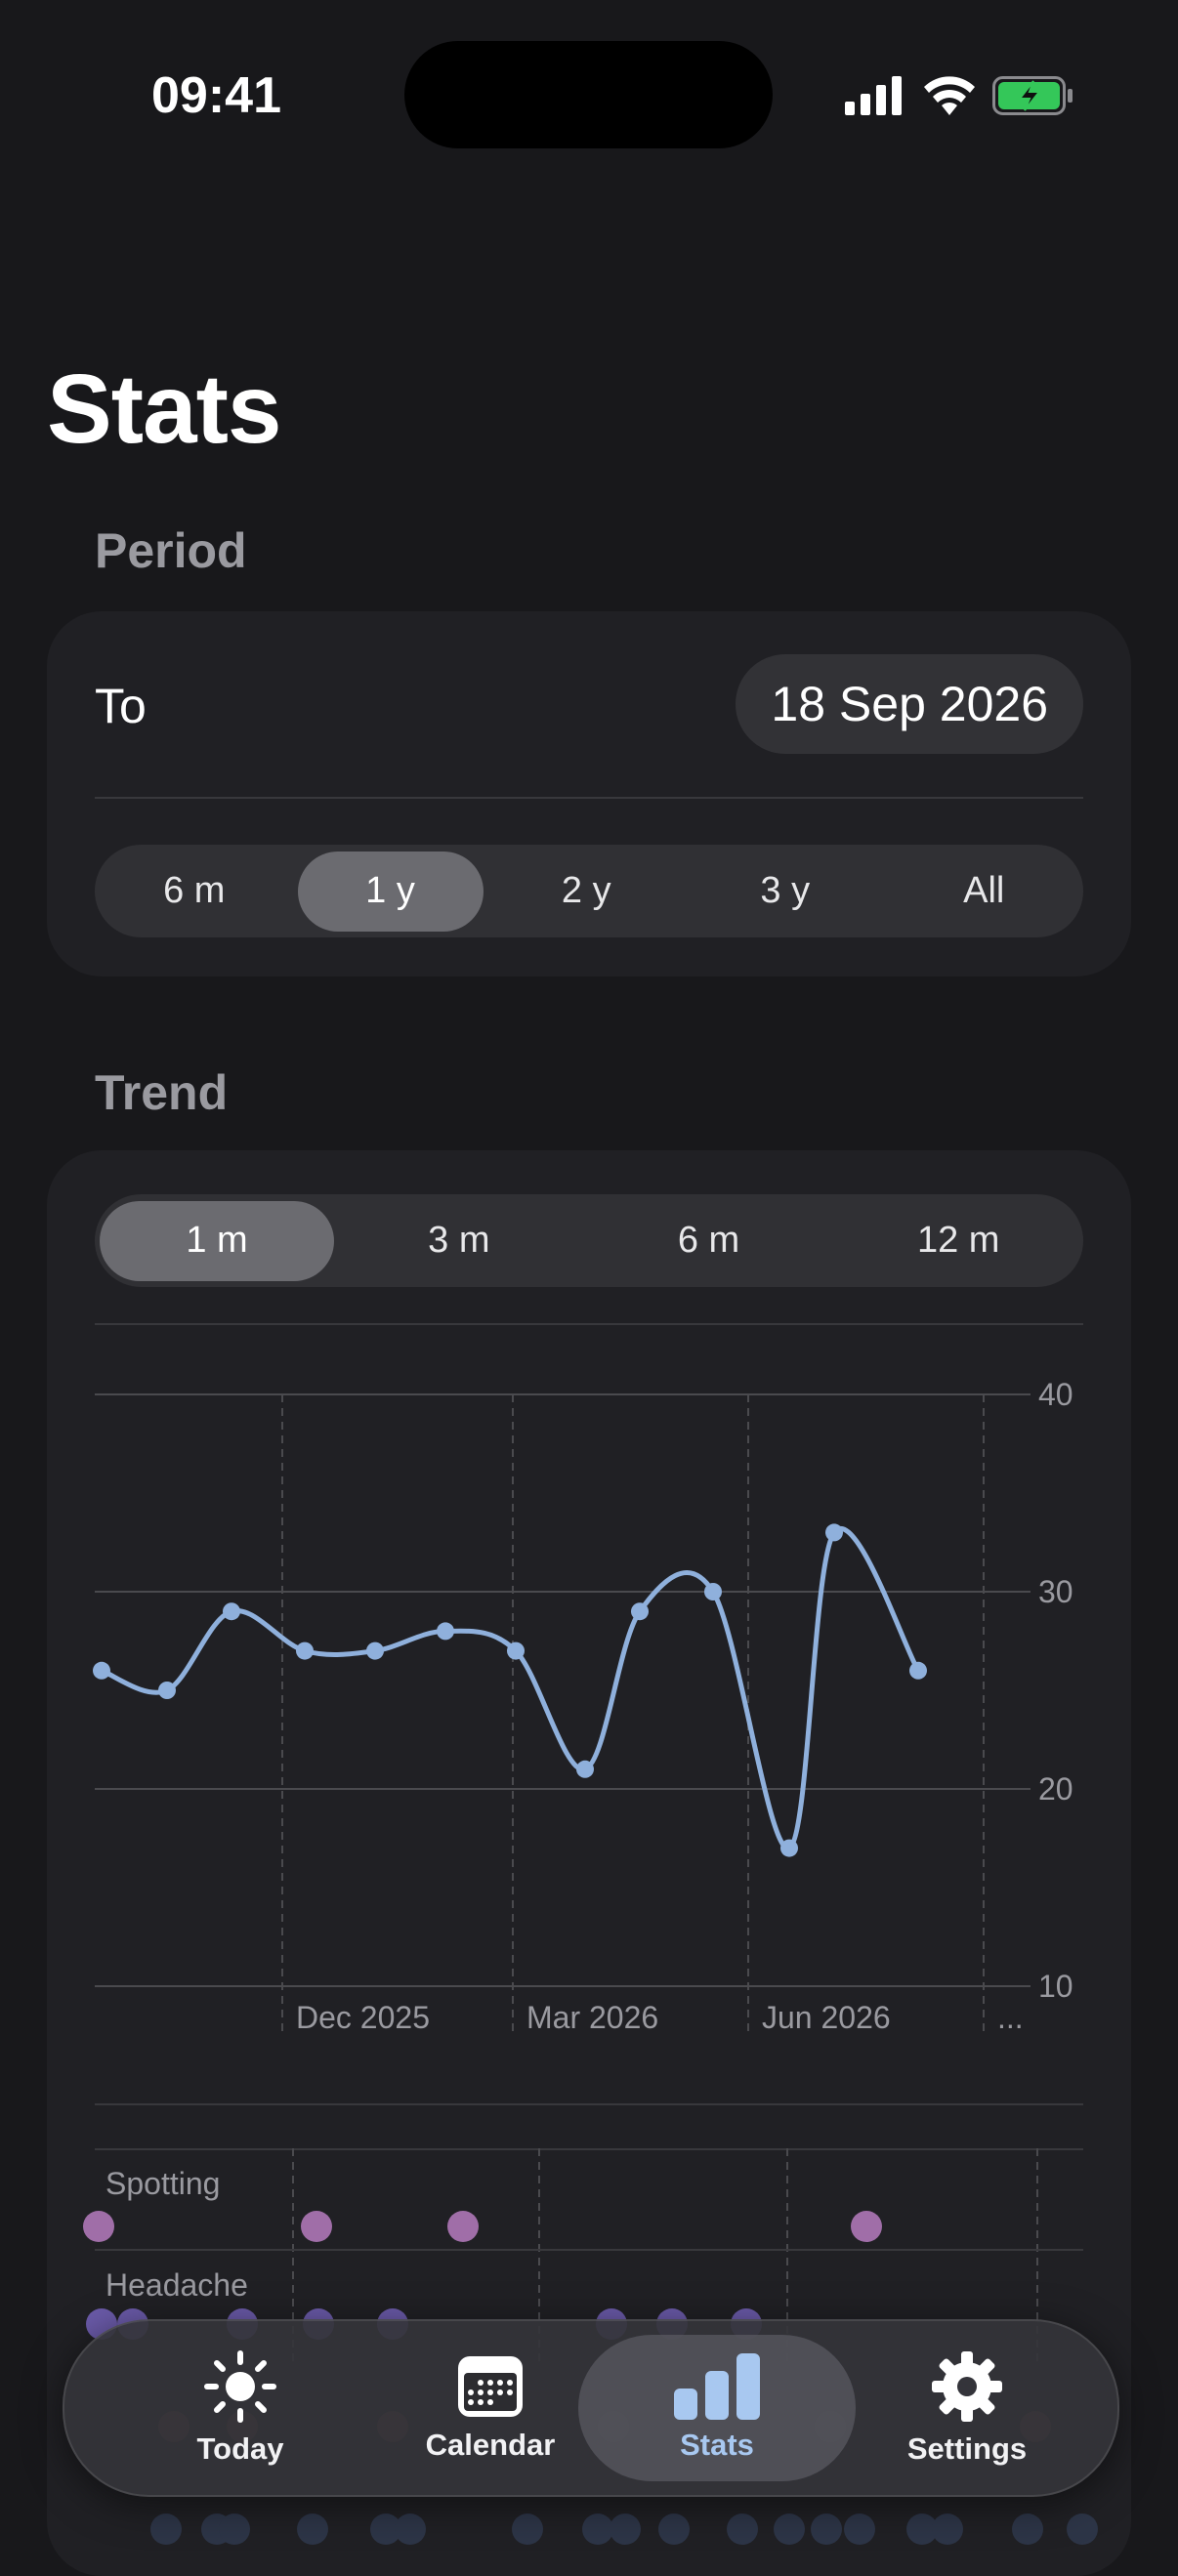 This screenshot has height=2576, width=1178. What do you see at coordinates (490, 2445) in the screenshot?
I see `tab-calendar-label: Calendar` at bounding box center [490, 2445].